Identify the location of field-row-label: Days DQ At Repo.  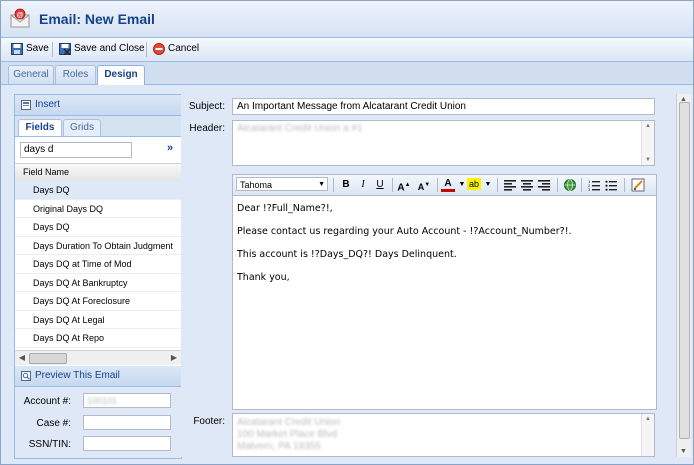
(69, 338).